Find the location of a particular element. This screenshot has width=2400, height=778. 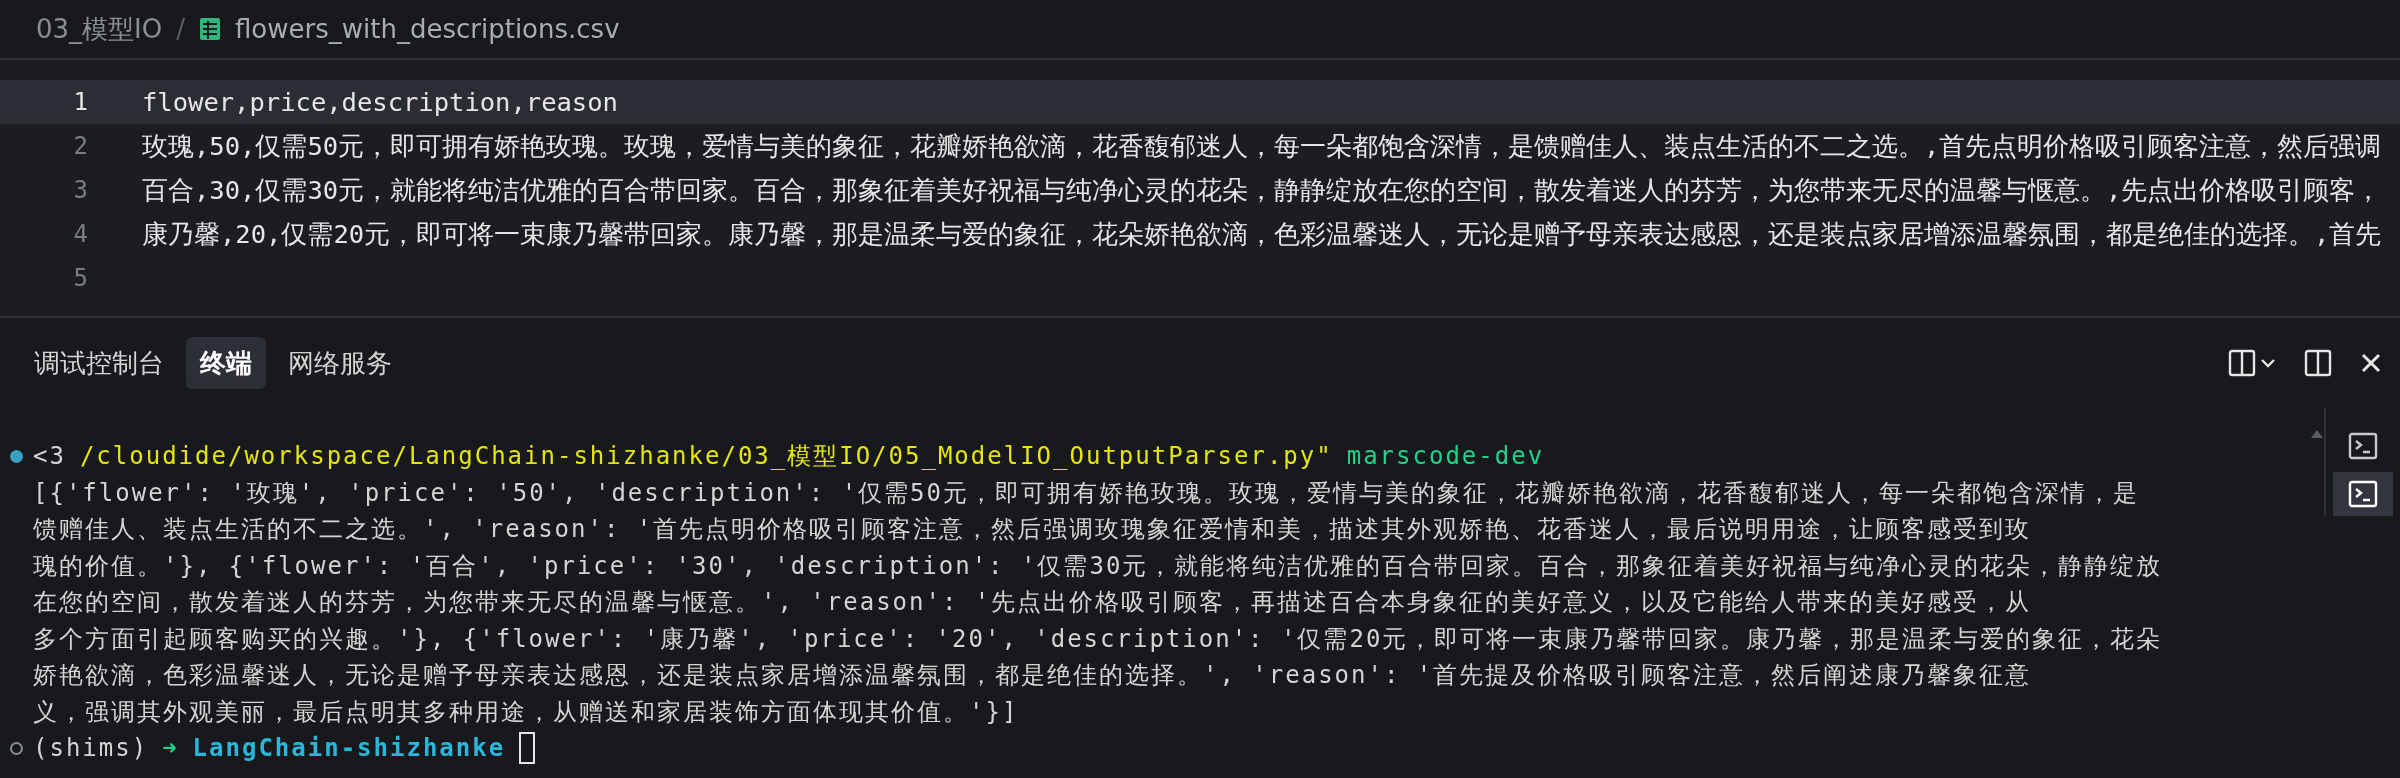

line-number: 2 is located at coordinates (80, 146).